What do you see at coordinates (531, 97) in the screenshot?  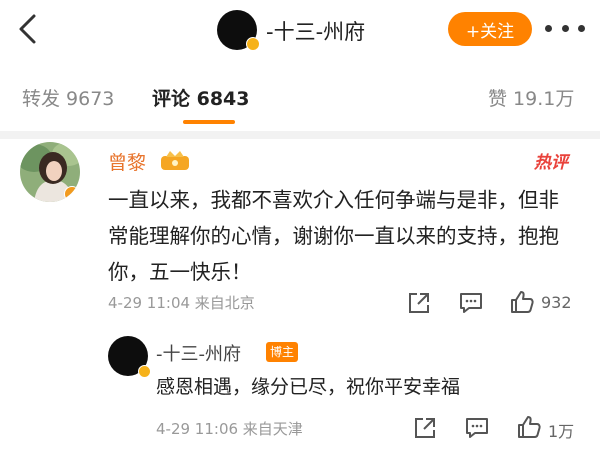 I see `tab-likes: 赞 19.1万` at bounding box center [531, 97].